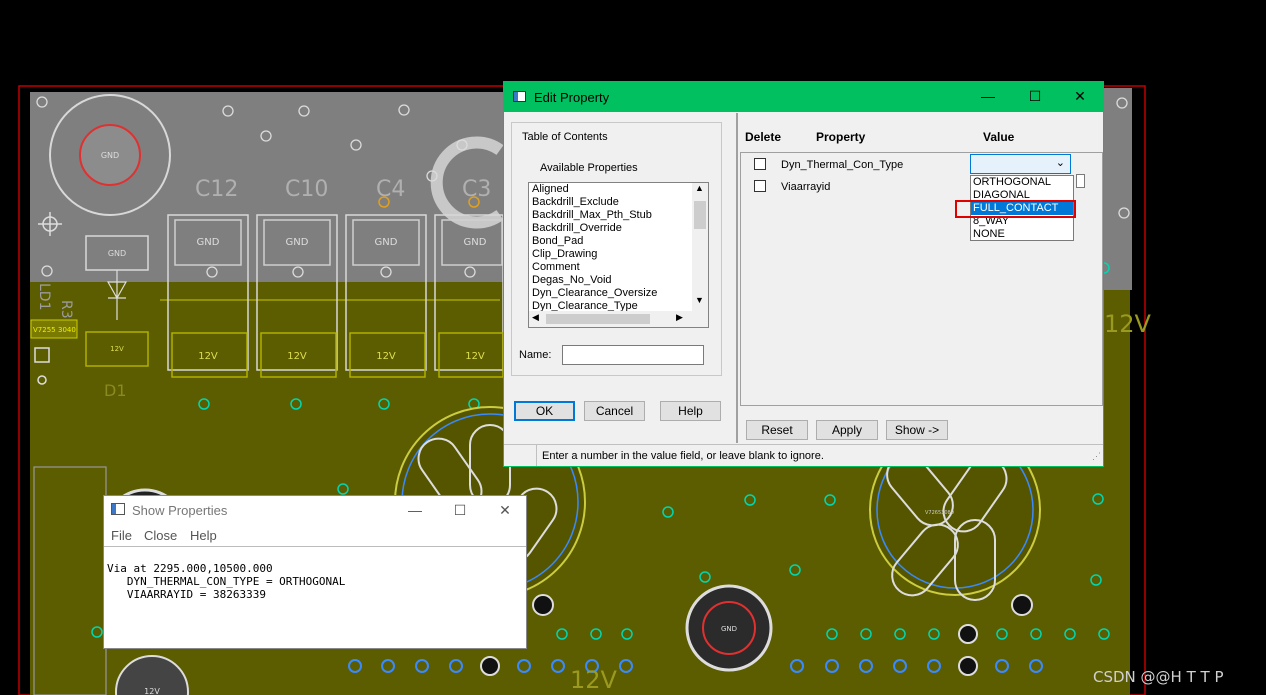 Image resolution: width=1266 pixels, height=695 pixels. What do you see at coordinates (917, 430) in the screenshot?
I see `show-button: Show ->` at bounding box center [917, 430].